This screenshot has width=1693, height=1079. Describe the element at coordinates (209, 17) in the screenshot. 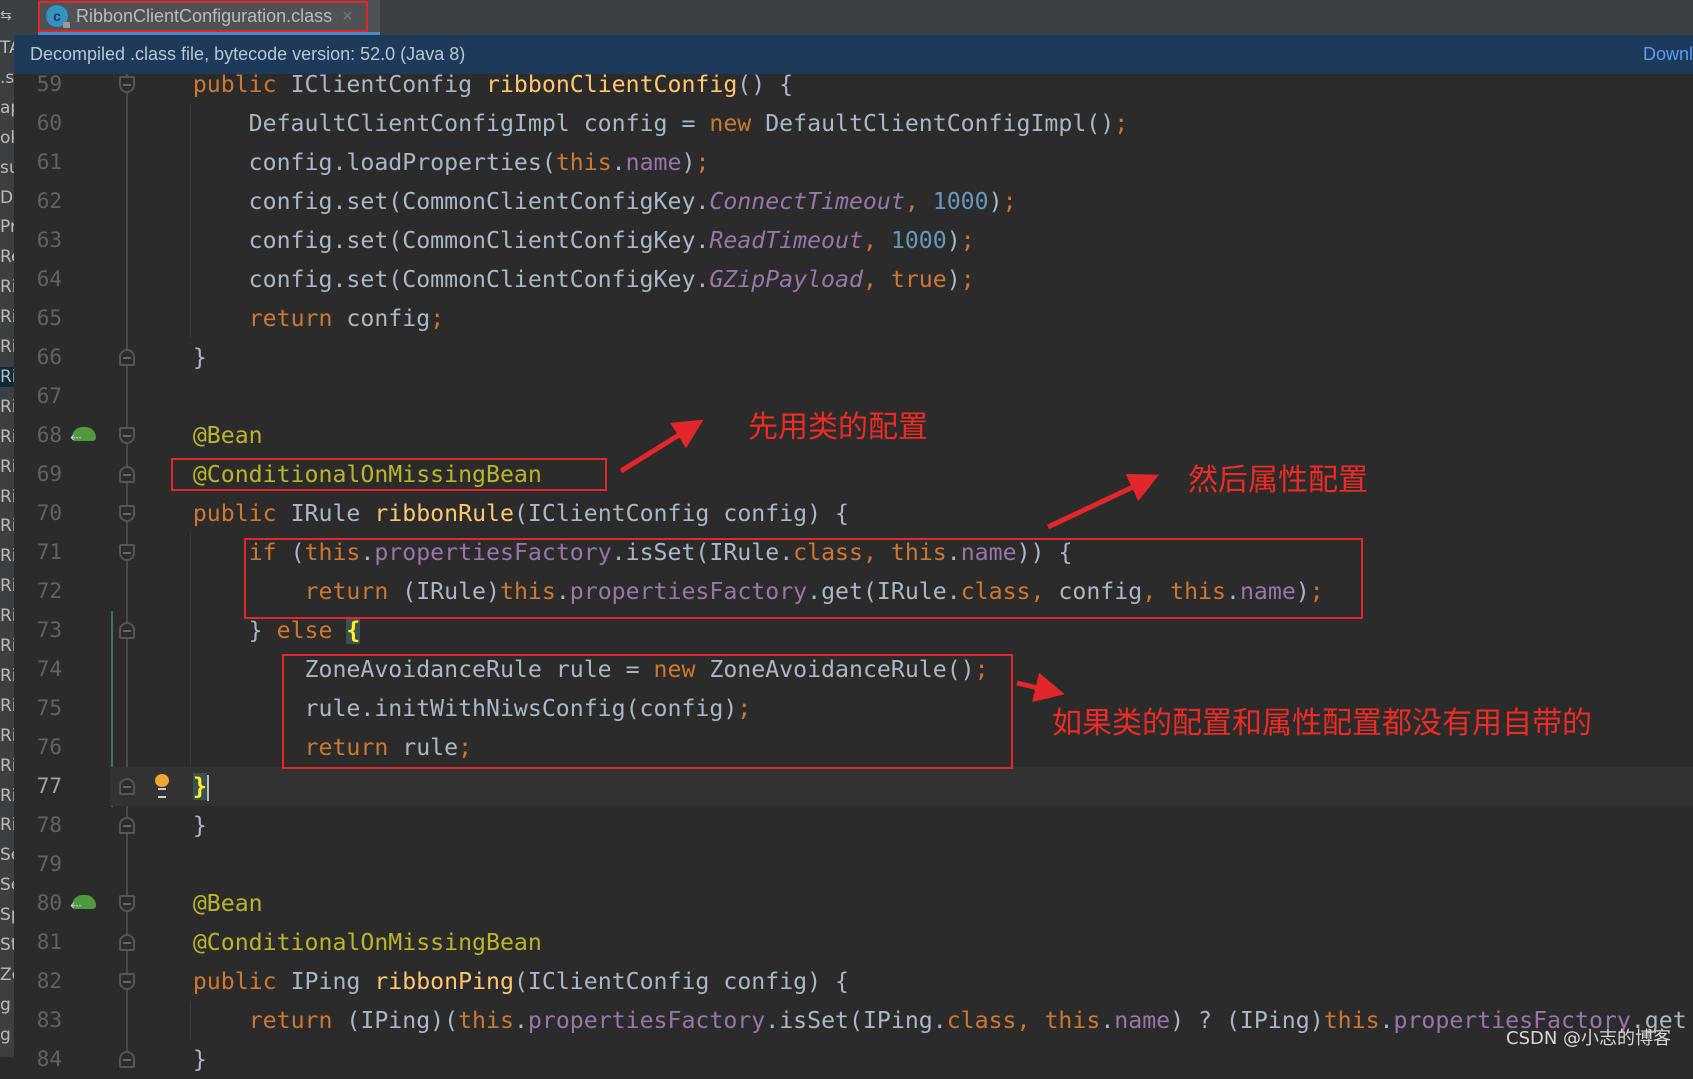

I see `tab-ribbon-client-configuration: c RibbonClientConfiguration.class ×` at that location.